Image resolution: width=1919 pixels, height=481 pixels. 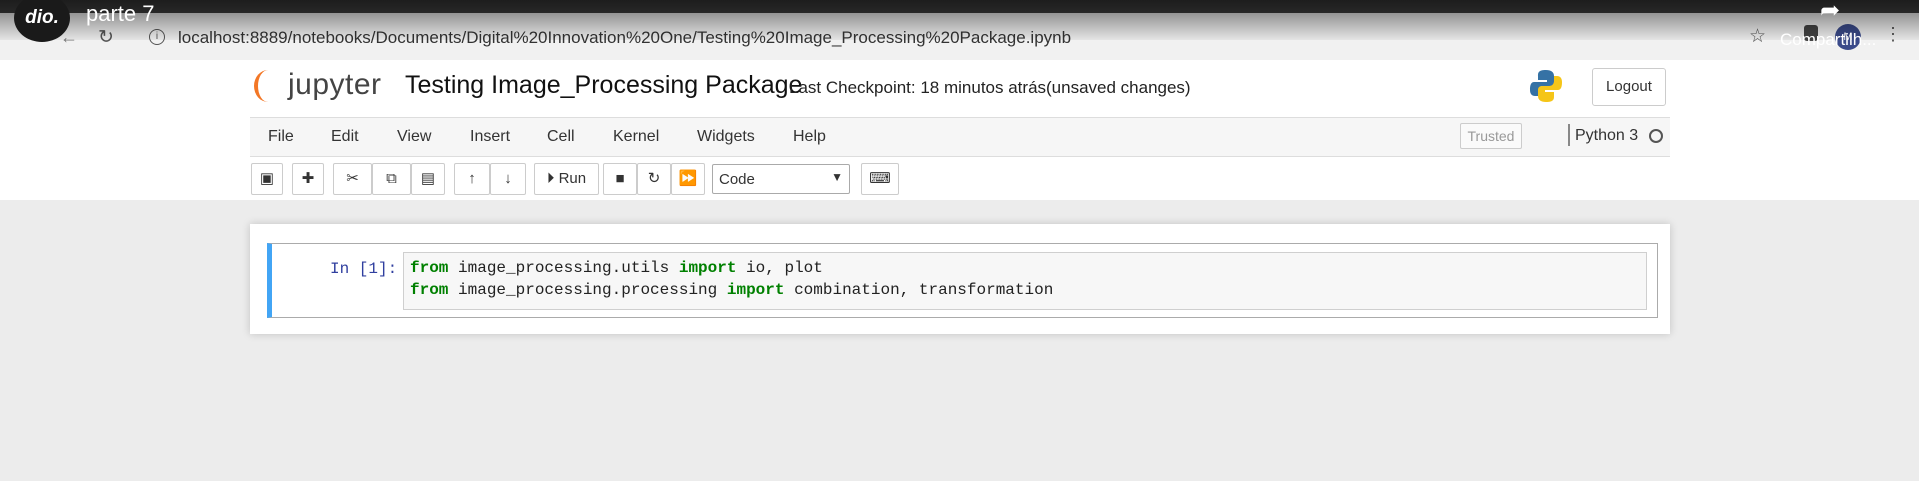 I want to click on kernel-name: Python 3, so click(x=1606, y=136).